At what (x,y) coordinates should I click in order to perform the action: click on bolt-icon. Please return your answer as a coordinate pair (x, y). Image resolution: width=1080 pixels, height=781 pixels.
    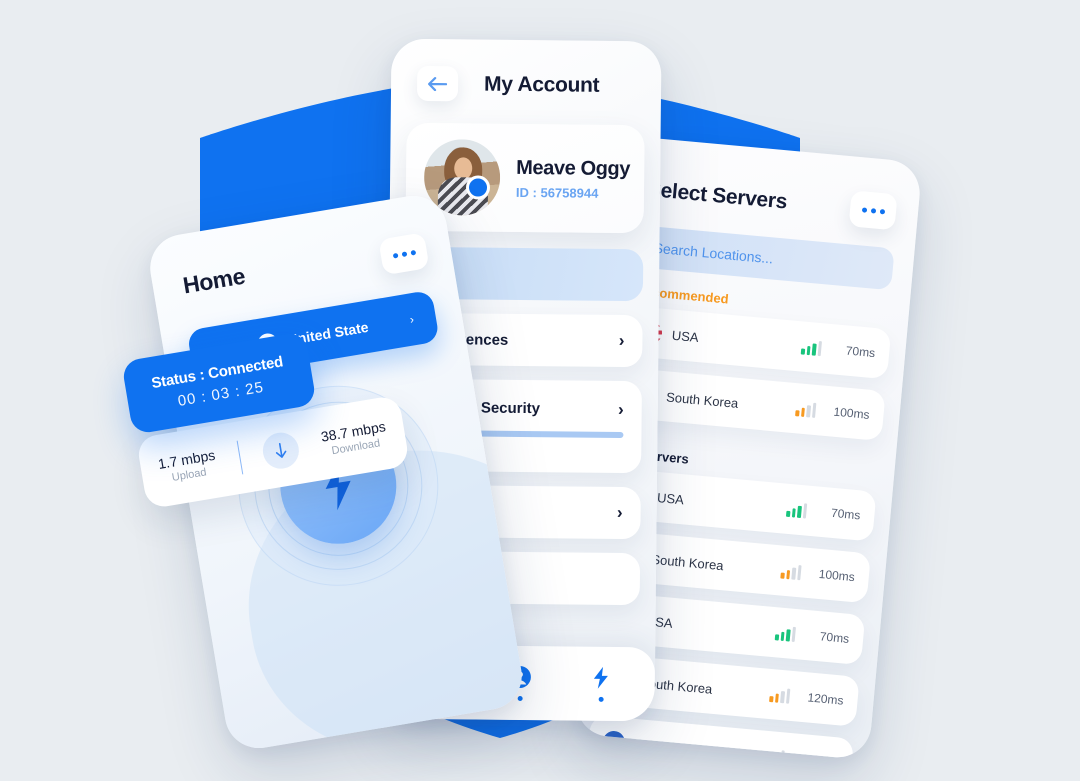
    Looking at the image, I should click on (600, 677).